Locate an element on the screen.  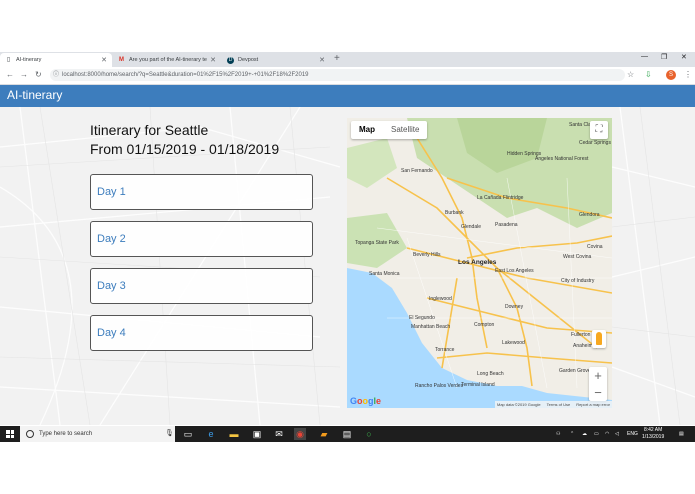
taskbar-search: Type here to search 🎙 is located at coordinates (97, 434).